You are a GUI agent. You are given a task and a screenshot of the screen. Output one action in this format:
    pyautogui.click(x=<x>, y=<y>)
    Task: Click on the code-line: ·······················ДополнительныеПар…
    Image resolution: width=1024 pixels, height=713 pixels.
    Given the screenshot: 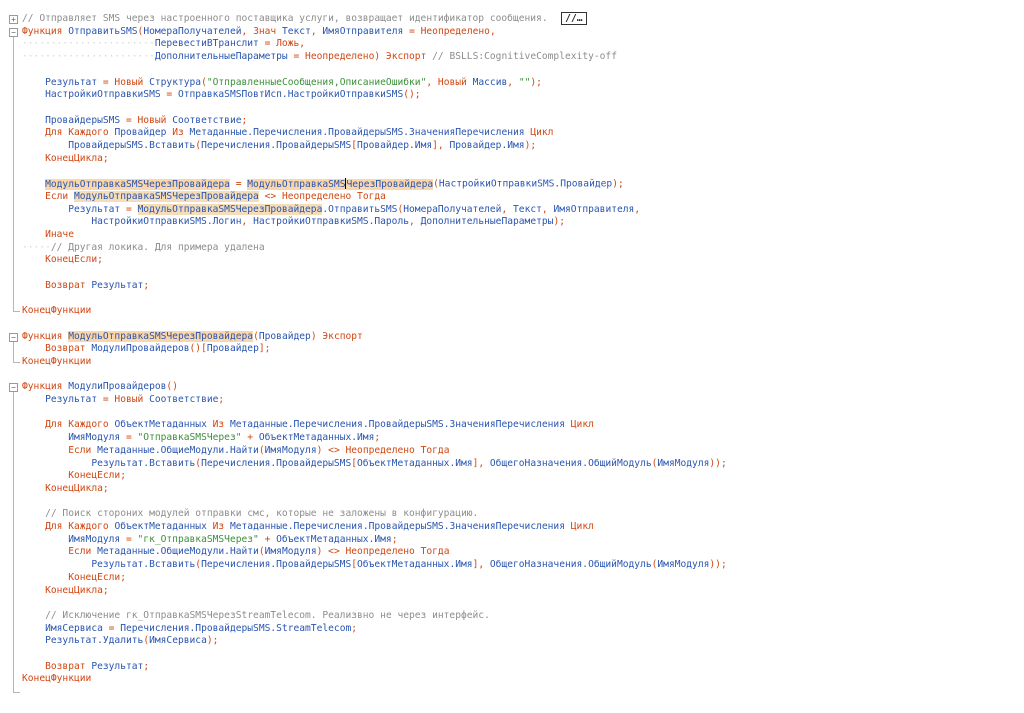 What is the action you would take?
    pyautogui.click(x=319, y=57)
    